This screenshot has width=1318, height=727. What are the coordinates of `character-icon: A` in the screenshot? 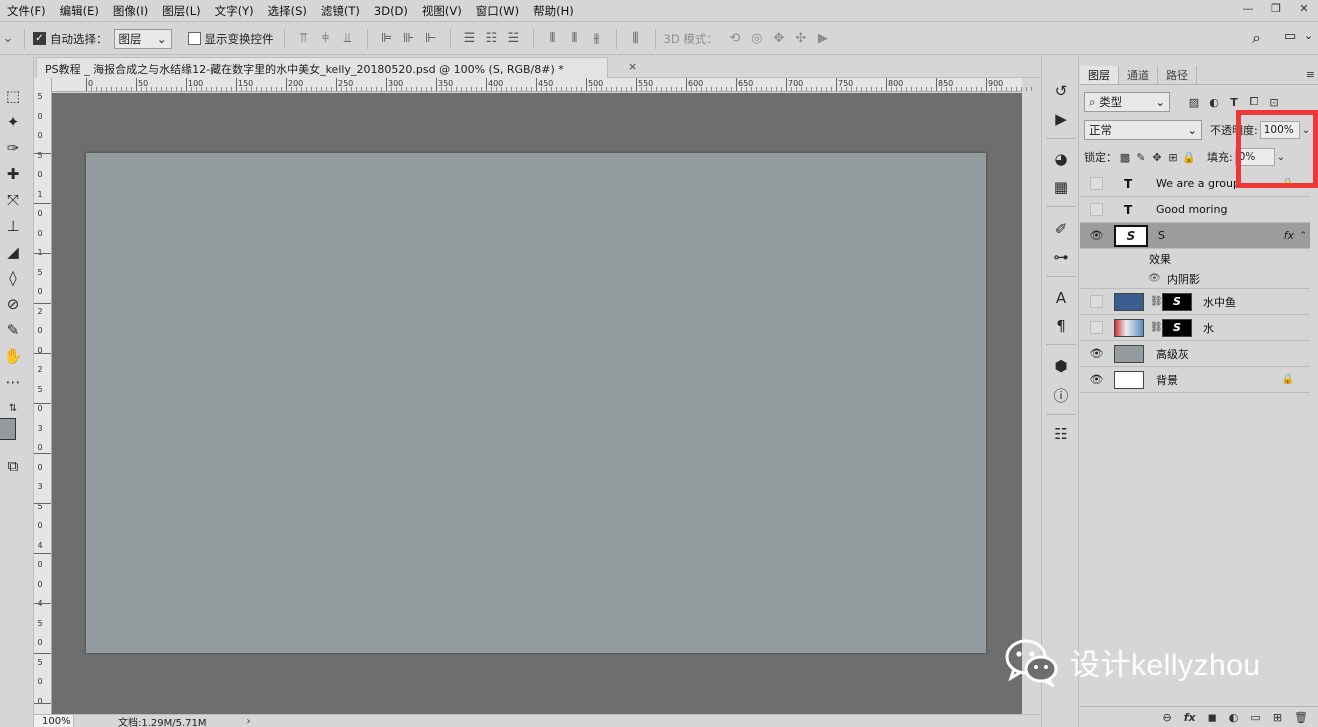 It's located at (1061, 298).